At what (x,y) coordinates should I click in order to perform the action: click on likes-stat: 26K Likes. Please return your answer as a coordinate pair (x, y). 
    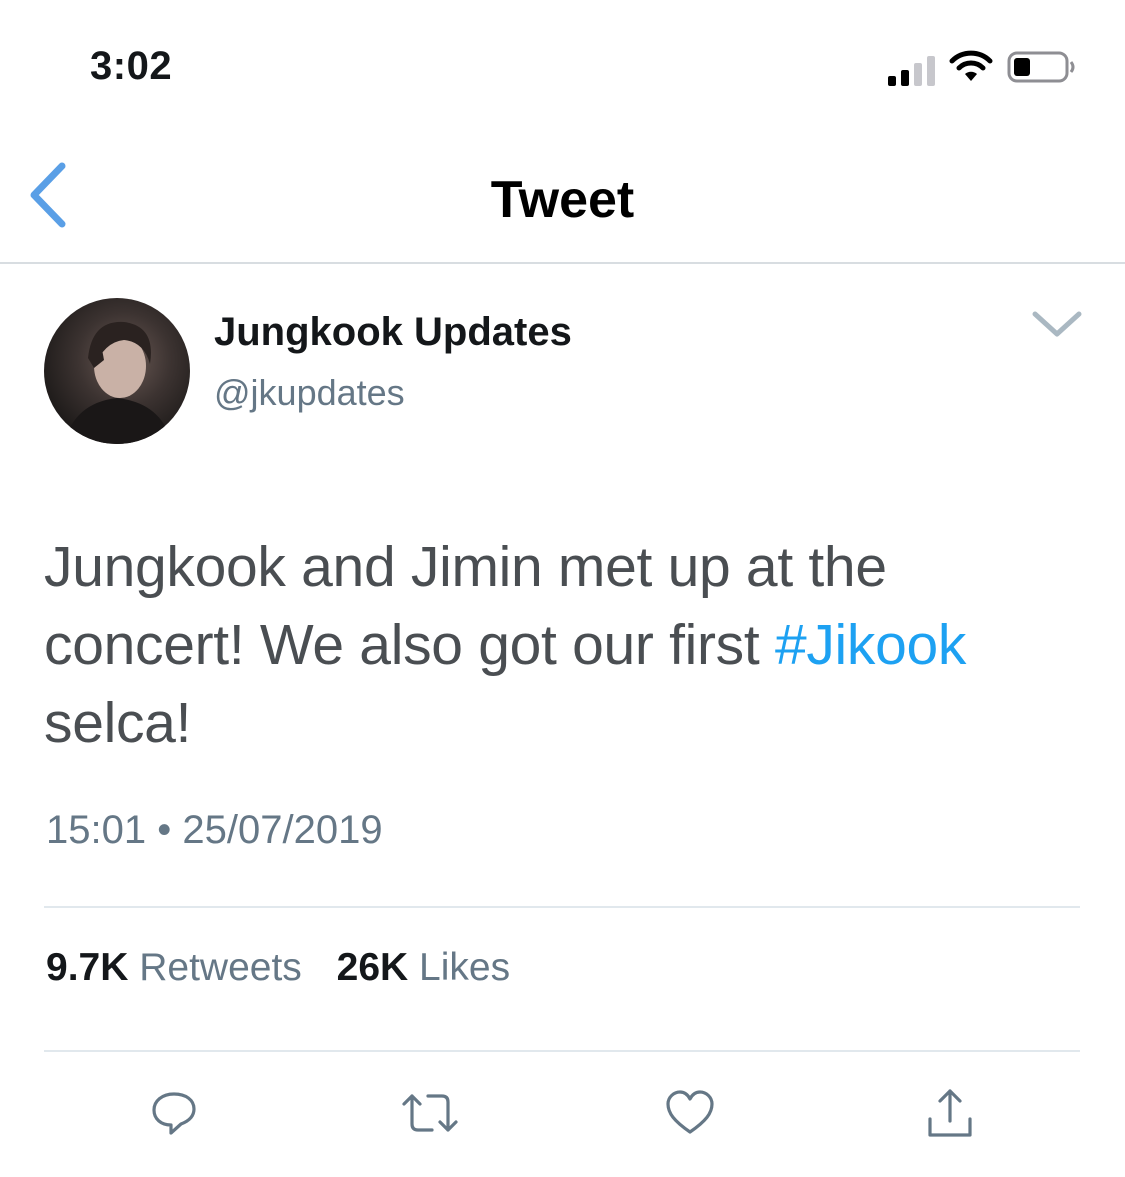
    Looking at the image, I should click on (423, 967).